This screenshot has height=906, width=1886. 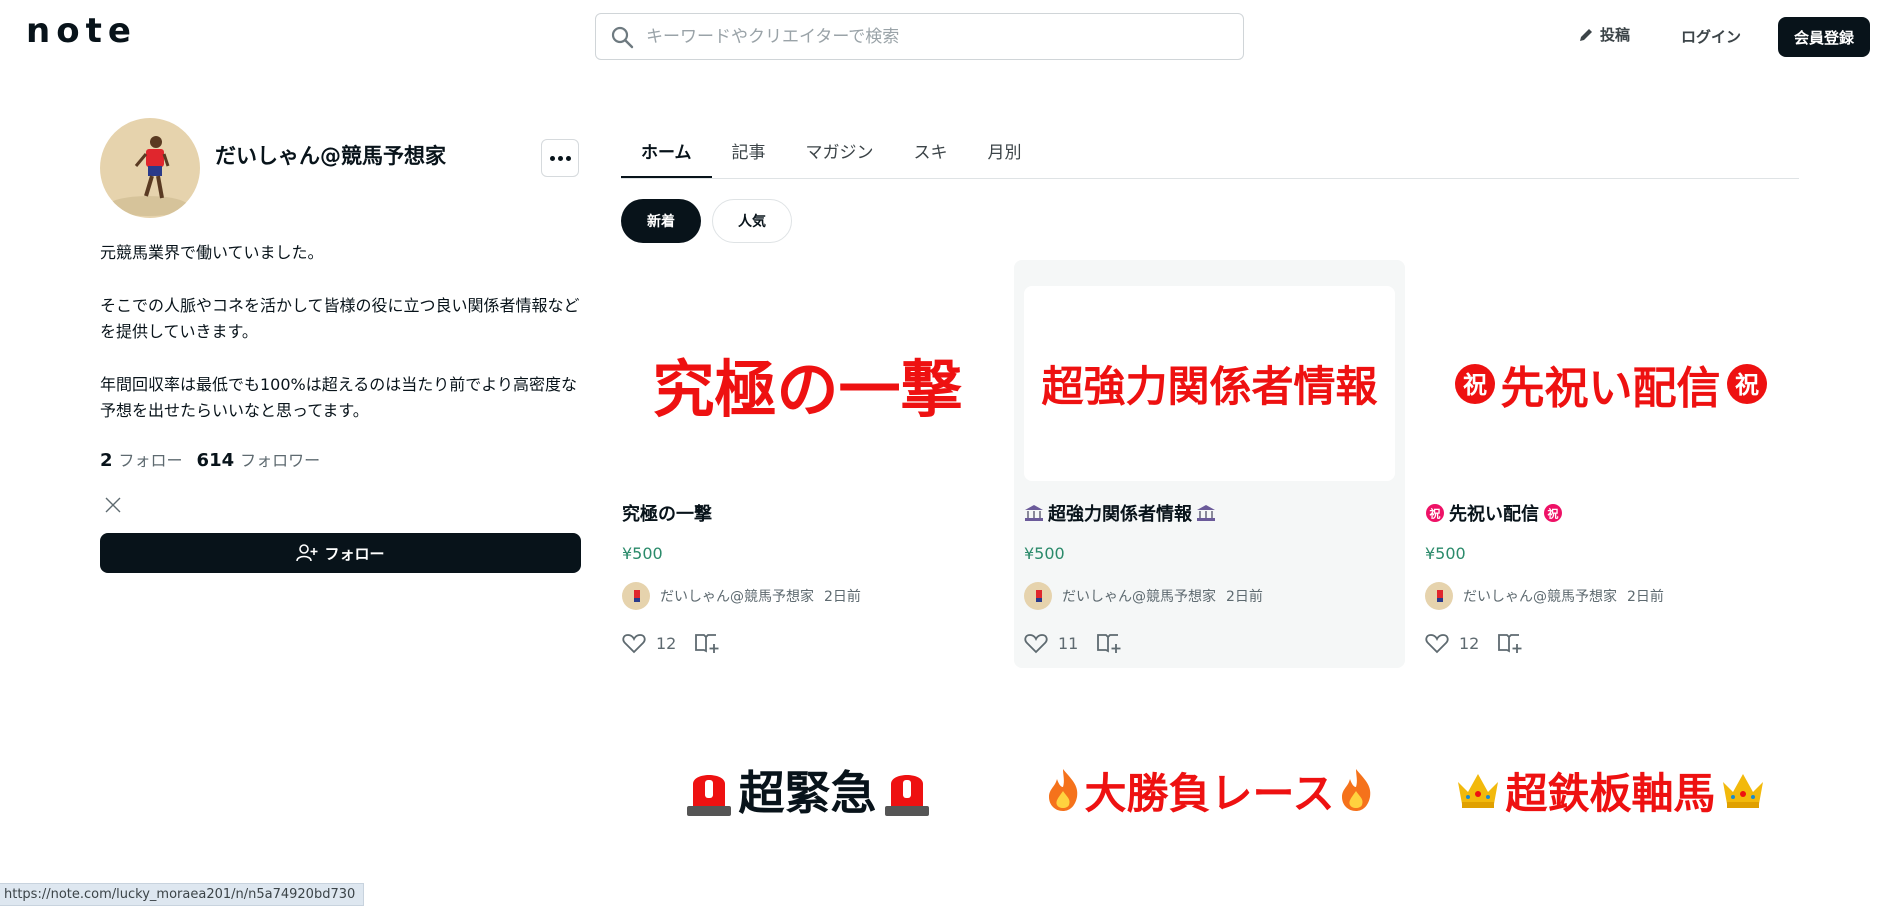 I want to click on post-button: 投稿, so click(x=1604, y=34).